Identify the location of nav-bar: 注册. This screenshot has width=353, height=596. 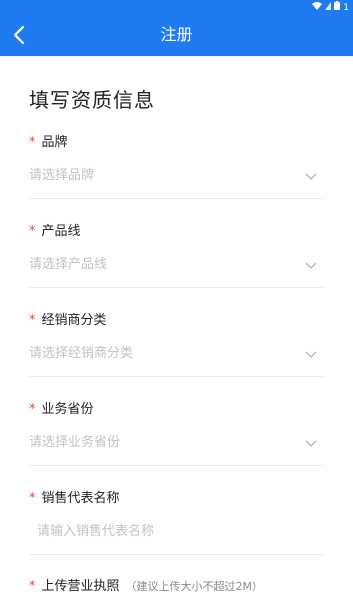
(176, 35).